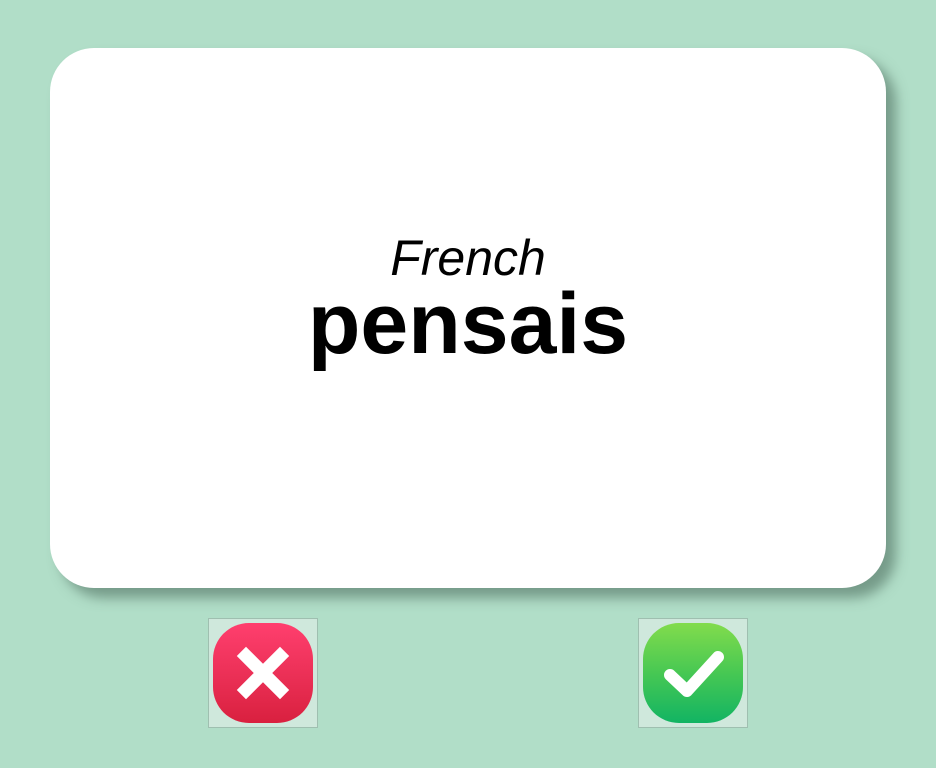  I want to click on check-mark-icon, so click(693, 673).